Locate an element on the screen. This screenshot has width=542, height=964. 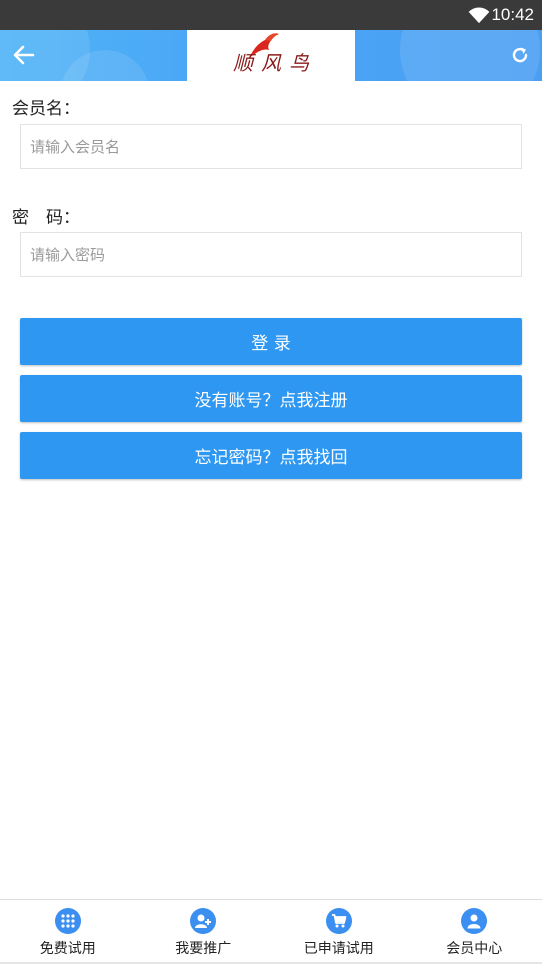
refresh-icon is located at coordinates (520, 55).